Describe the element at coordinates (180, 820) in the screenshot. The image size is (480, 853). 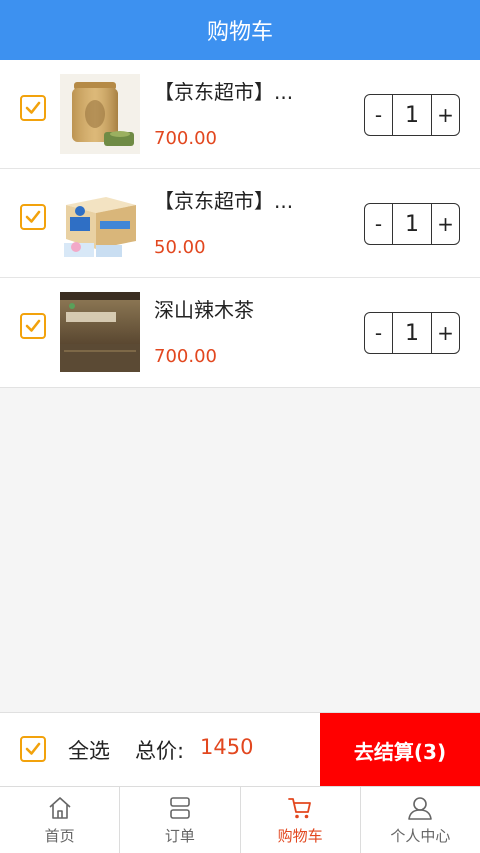
I see `tab-orders: 订单` at that location.